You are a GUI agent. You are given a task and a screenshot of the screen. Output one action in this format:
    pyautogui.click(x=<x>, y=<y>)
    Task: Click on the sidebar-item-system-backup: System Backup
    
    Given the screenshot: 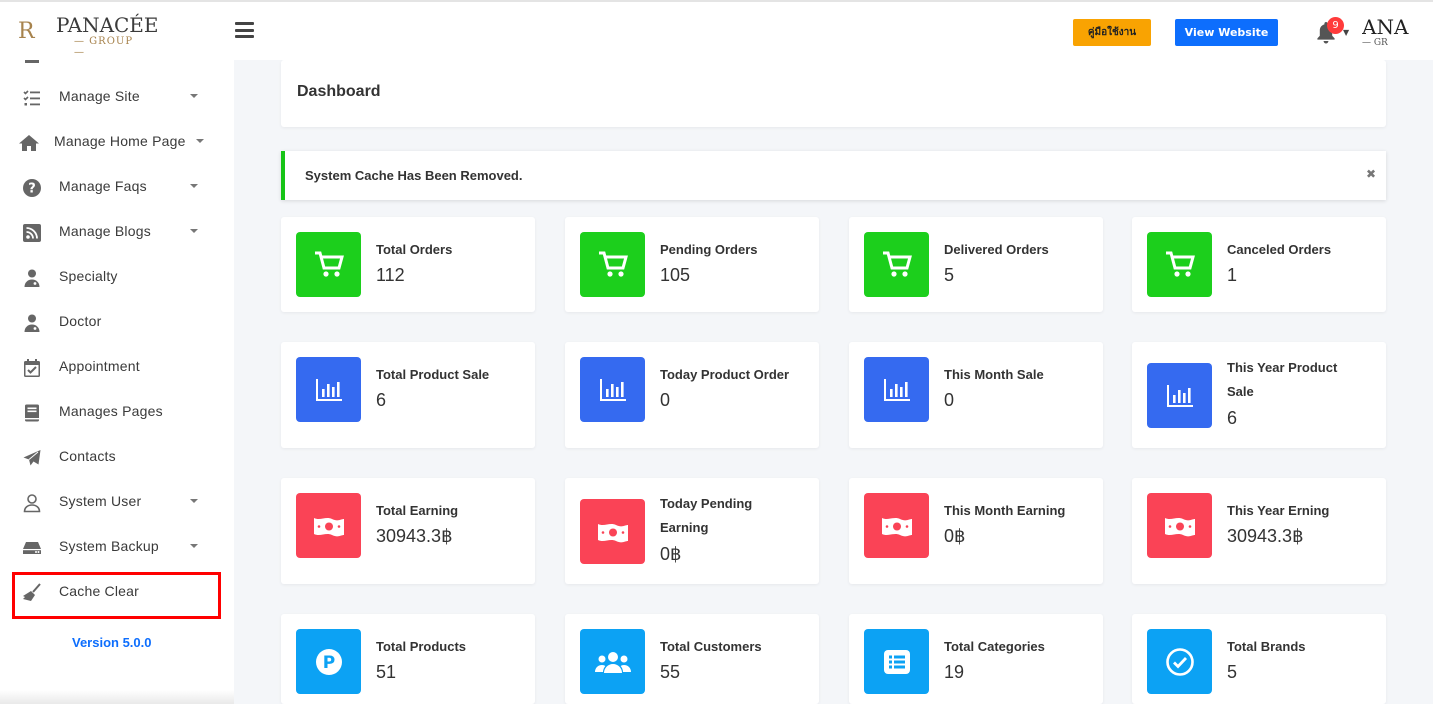 What is the action you would take?
    pyautogui.click(x=117, y=548)
    